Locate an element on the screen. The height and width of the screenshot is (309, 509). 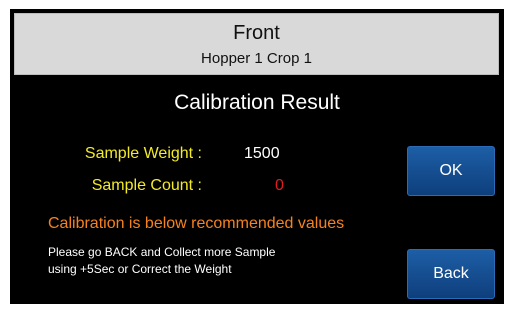
calibration-result-title: Calibration Result is located at coordinates (257, 102).